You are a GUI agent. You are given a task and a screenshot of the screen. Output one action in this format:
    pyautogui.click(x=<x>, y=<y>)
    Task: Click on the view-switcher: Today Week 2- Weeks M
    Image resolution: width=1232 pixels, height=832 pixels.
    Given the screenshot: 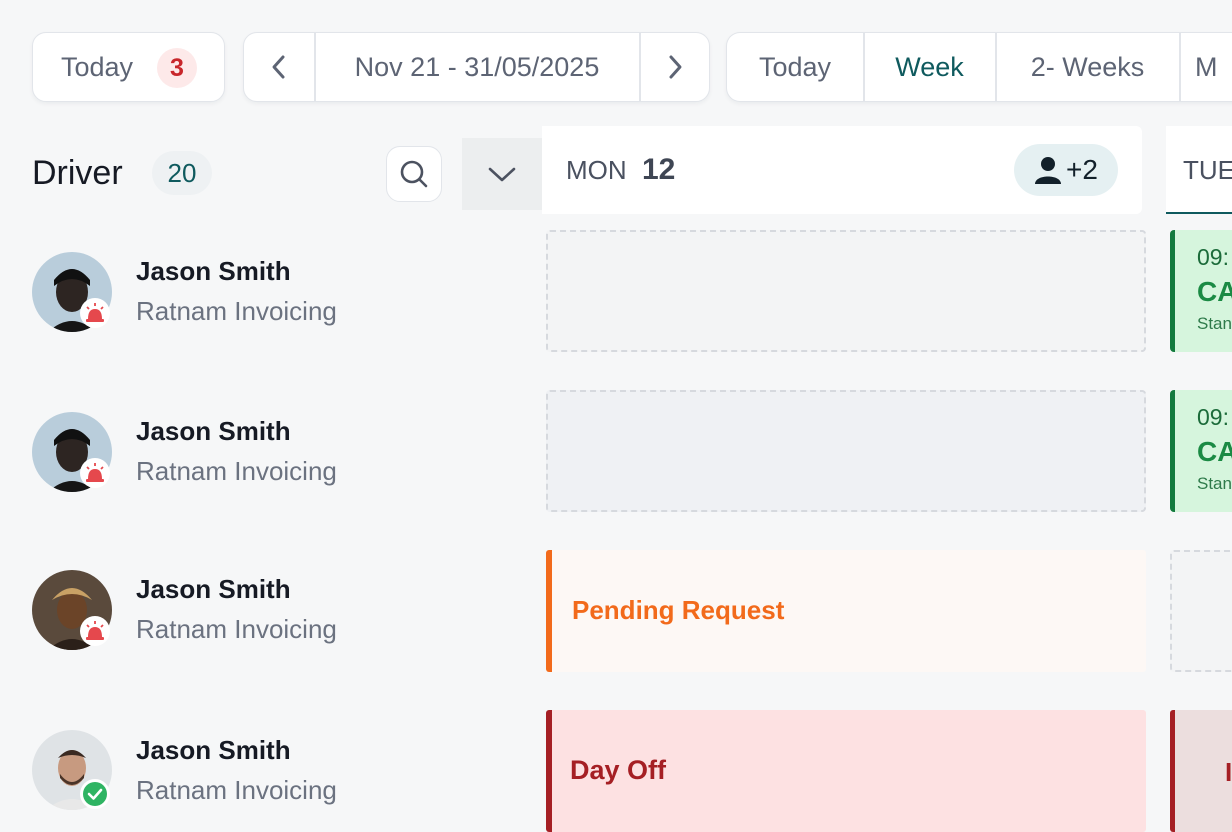 What is the action you would take?
    pyautogui.click(x=979, y=67)
    